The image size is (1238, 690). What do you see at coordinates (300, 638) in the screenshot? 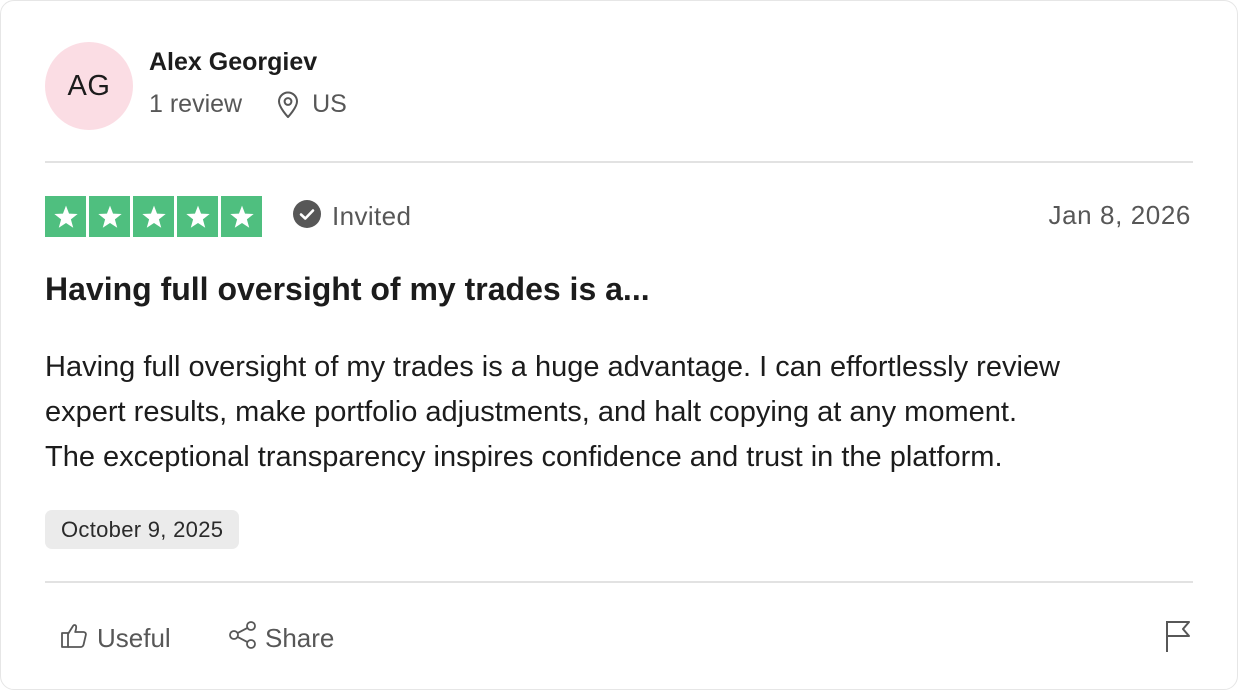
I see `share-label: Share` at bounding box center [300, 638].